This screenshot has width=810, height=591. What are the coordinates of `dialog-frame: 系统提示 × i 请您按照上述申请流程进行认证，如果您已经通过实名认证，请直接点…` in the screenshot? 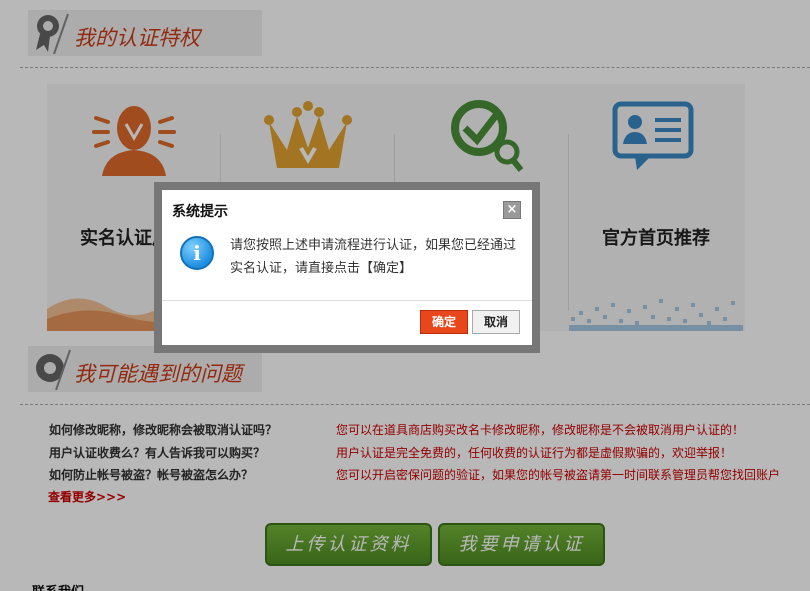 It's located at (347, 267).